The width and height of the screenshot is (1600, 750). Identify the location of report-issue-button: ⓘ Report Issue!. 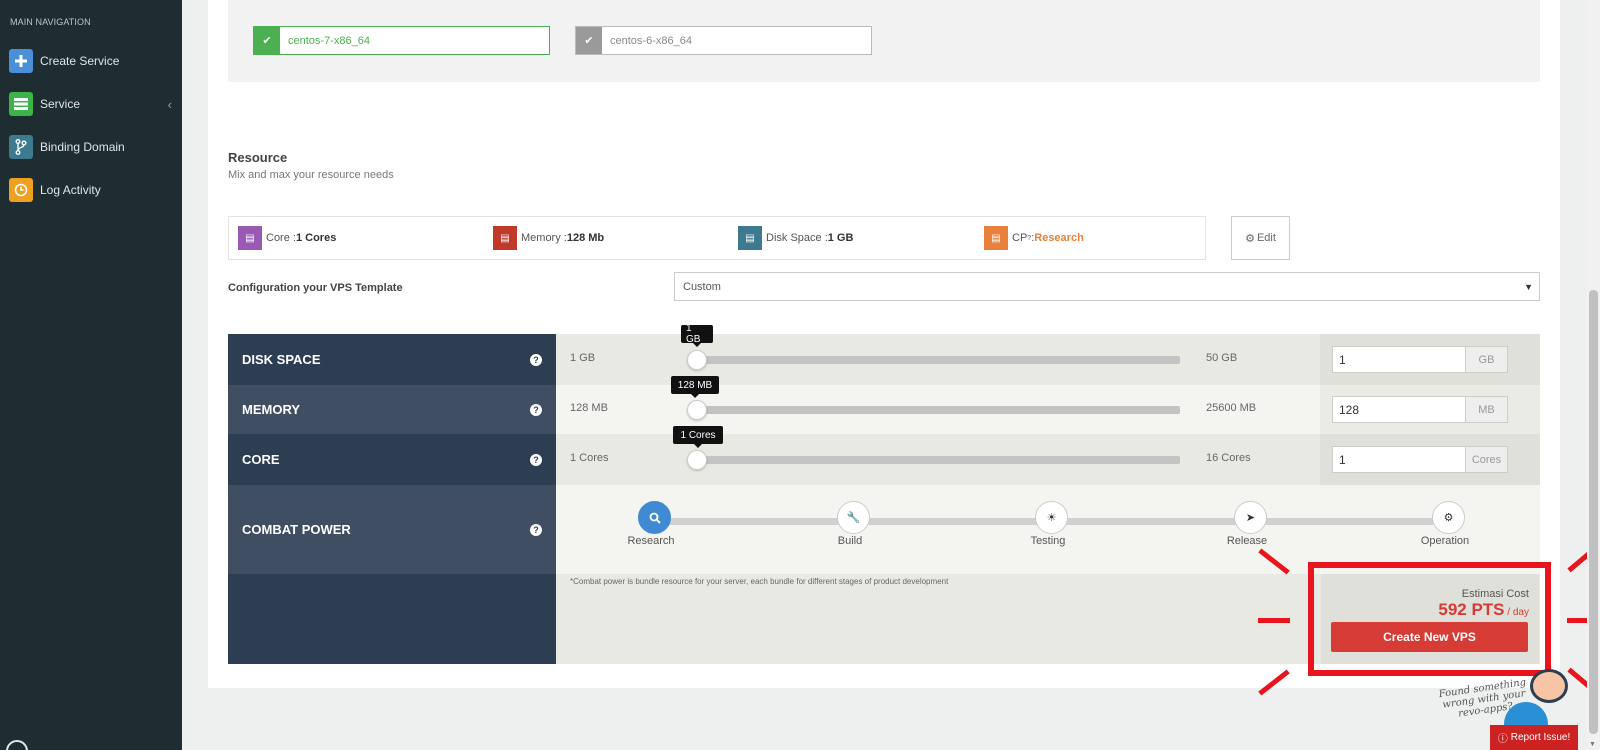
(1534, 737).